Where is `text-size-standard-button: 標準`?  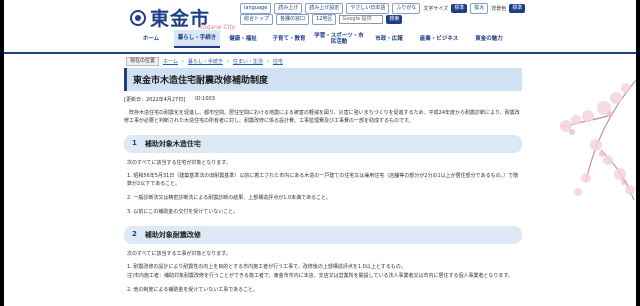
text-size-standard-button: 標準 is located at coordinates (459, 8).